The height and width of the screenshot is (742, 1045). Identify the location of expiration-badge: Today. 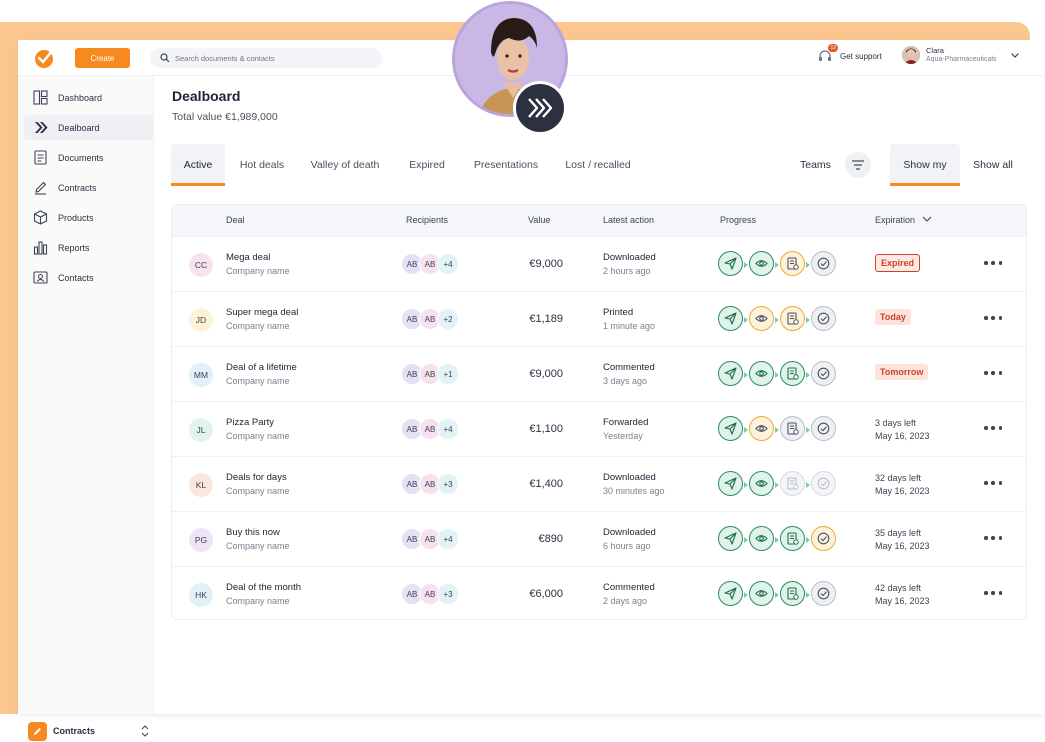
(893, 317).